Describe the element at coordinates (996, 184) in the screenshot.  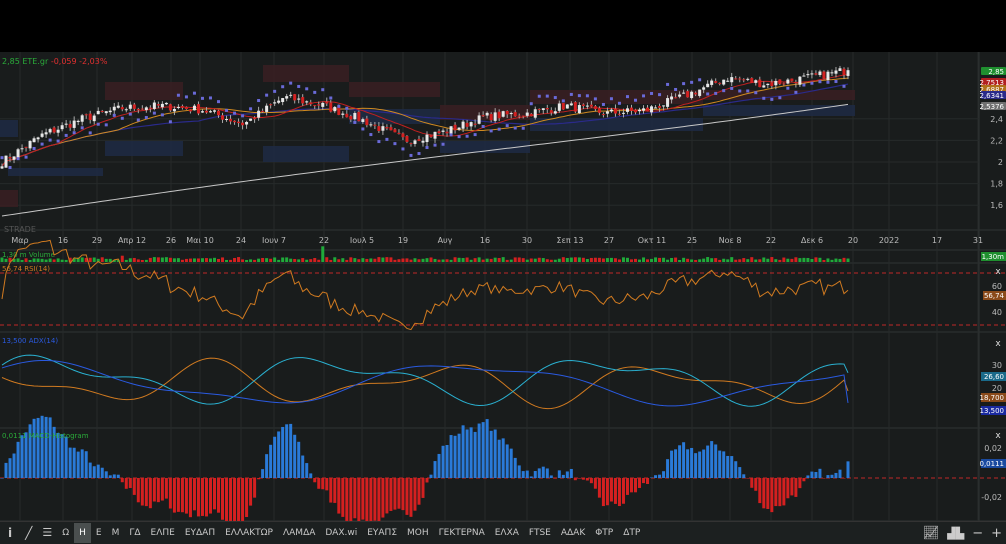
I see `price-tick: 1,8` at that location.